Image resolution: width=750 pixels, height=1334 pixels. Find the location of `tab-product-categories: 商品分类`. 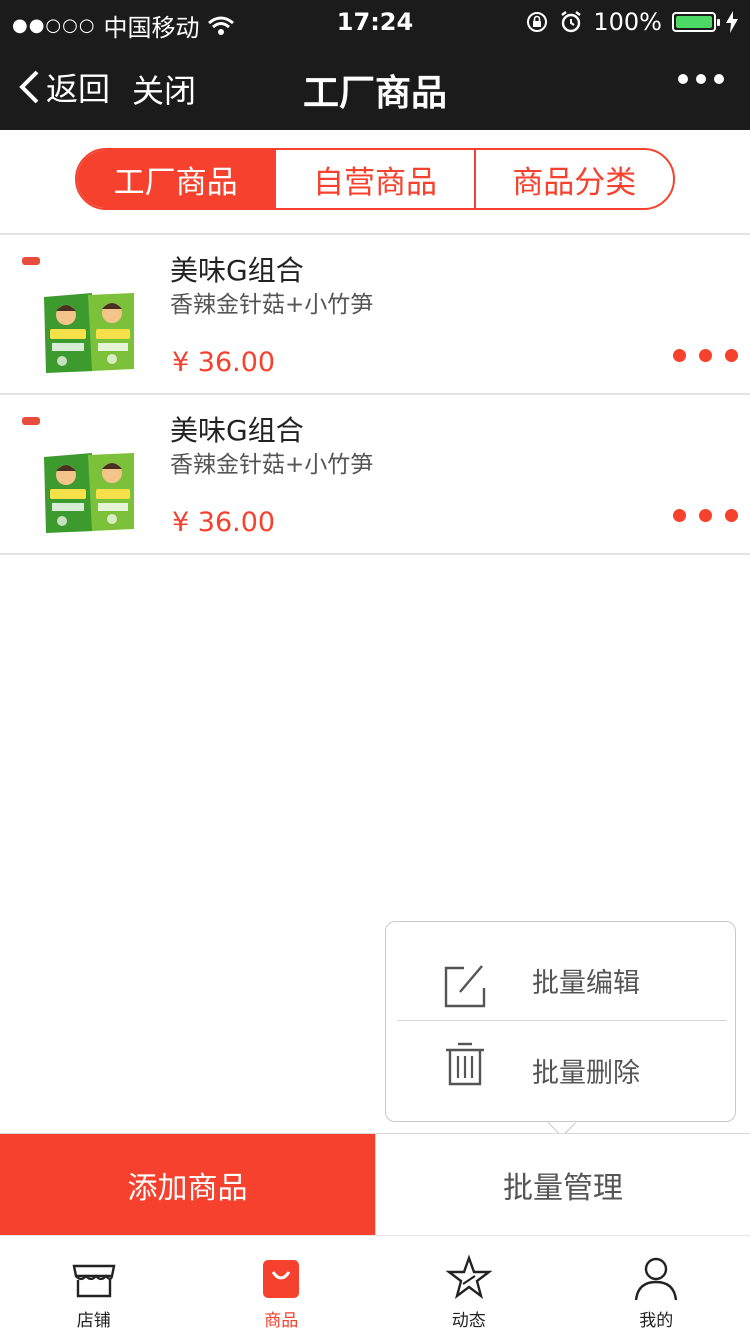

tab-product-categories: 商品分类 is located at coordinates (573, 179).